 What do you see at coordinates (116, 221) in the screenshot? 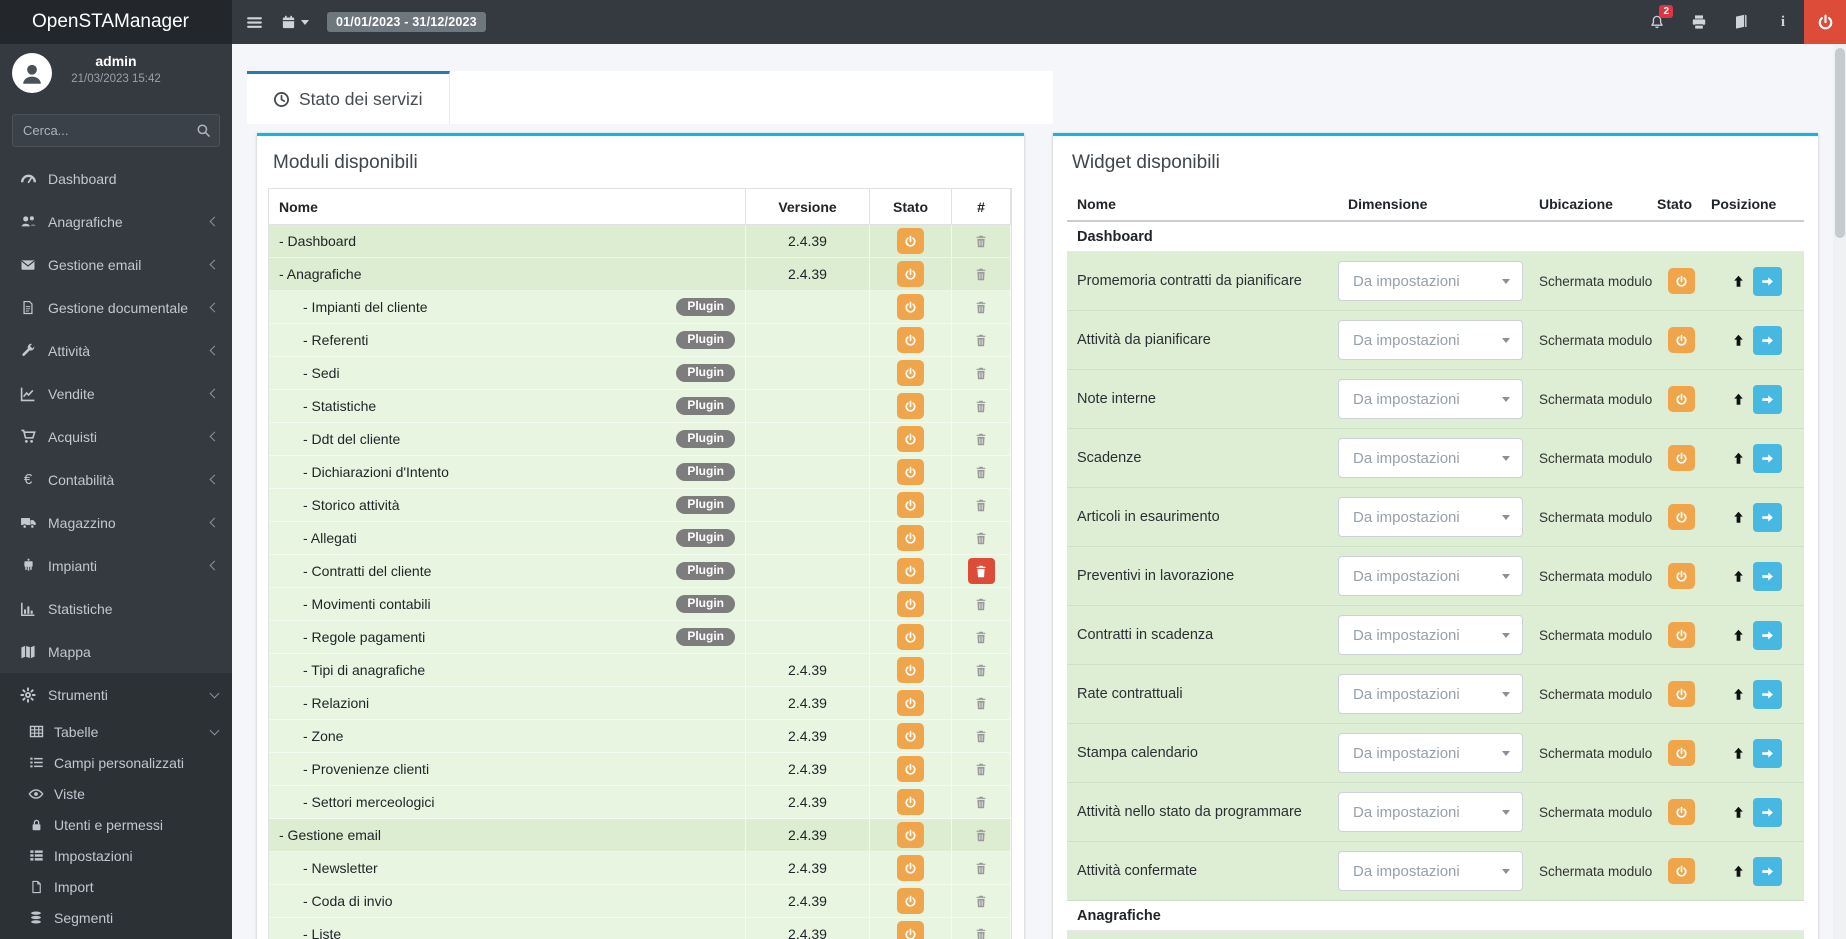
I see `sidebar-item-anagrafiche: Anagrafiche` at bounding box center [116, 221].